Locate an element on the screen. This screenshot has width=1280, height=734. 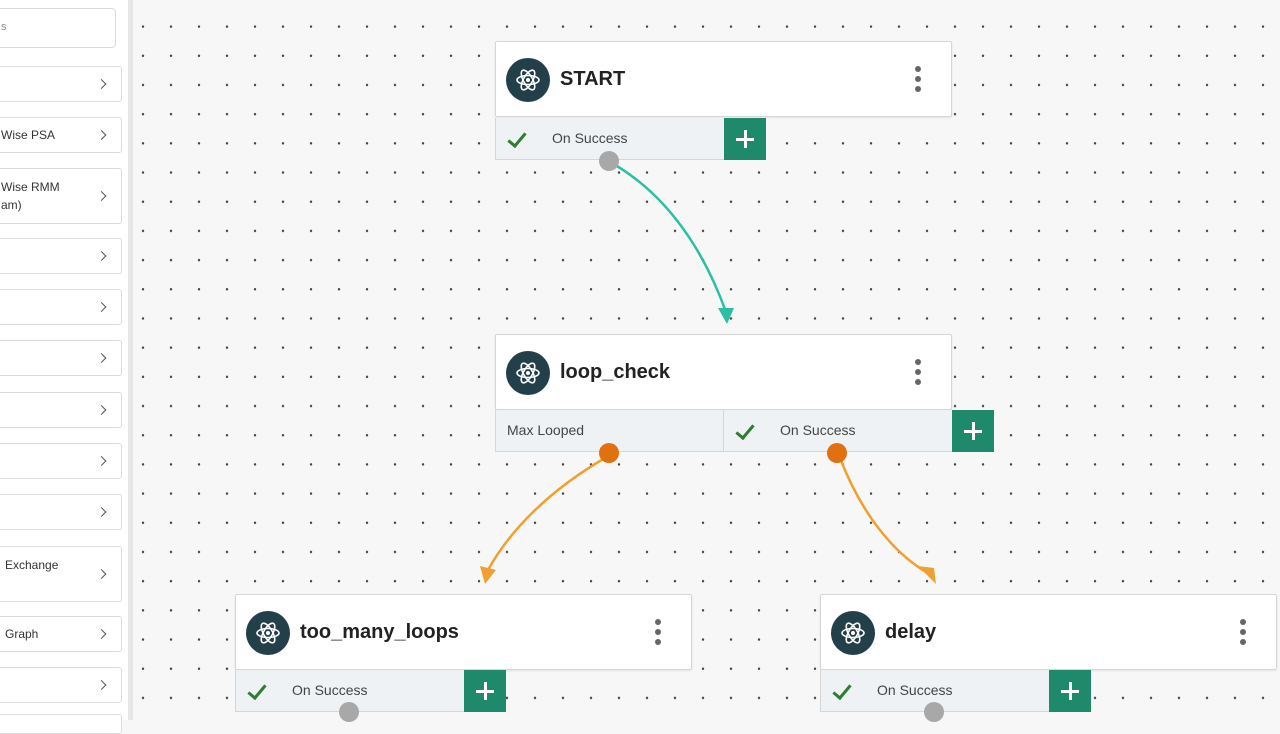
node-title: START is located at coordinates (593, 79).